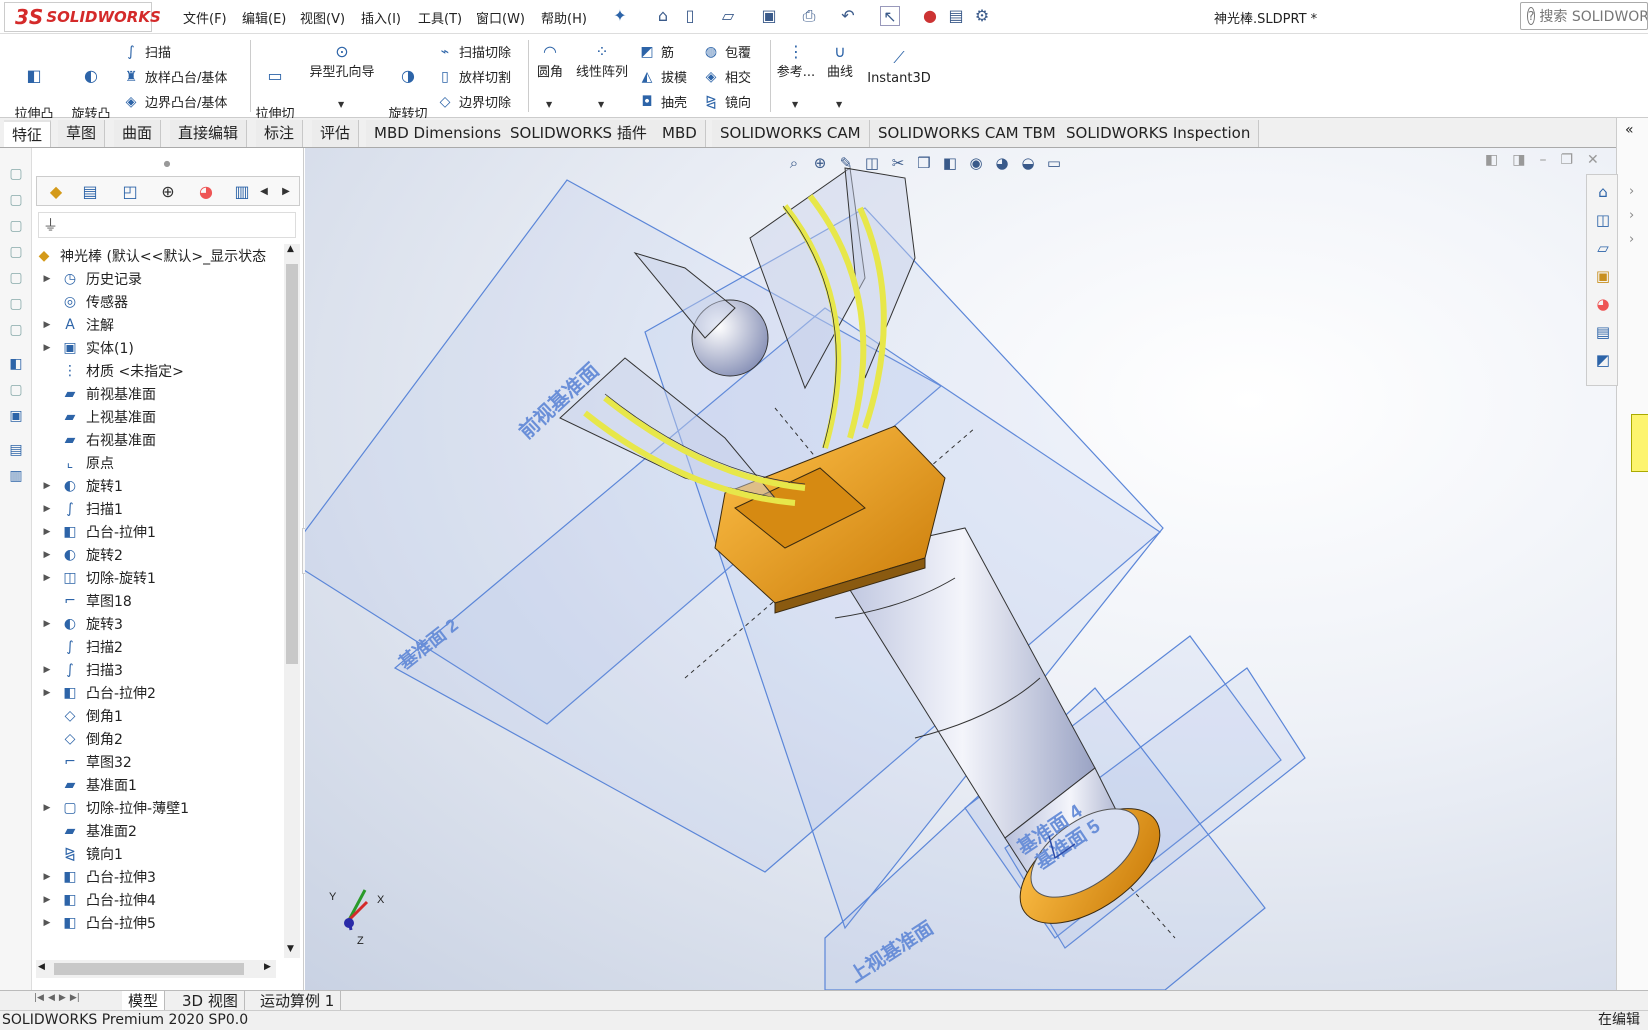  Describe the element at coordinates (1518, 160) in the screenshot. I see `tile-right-icon: ◨` at that location.